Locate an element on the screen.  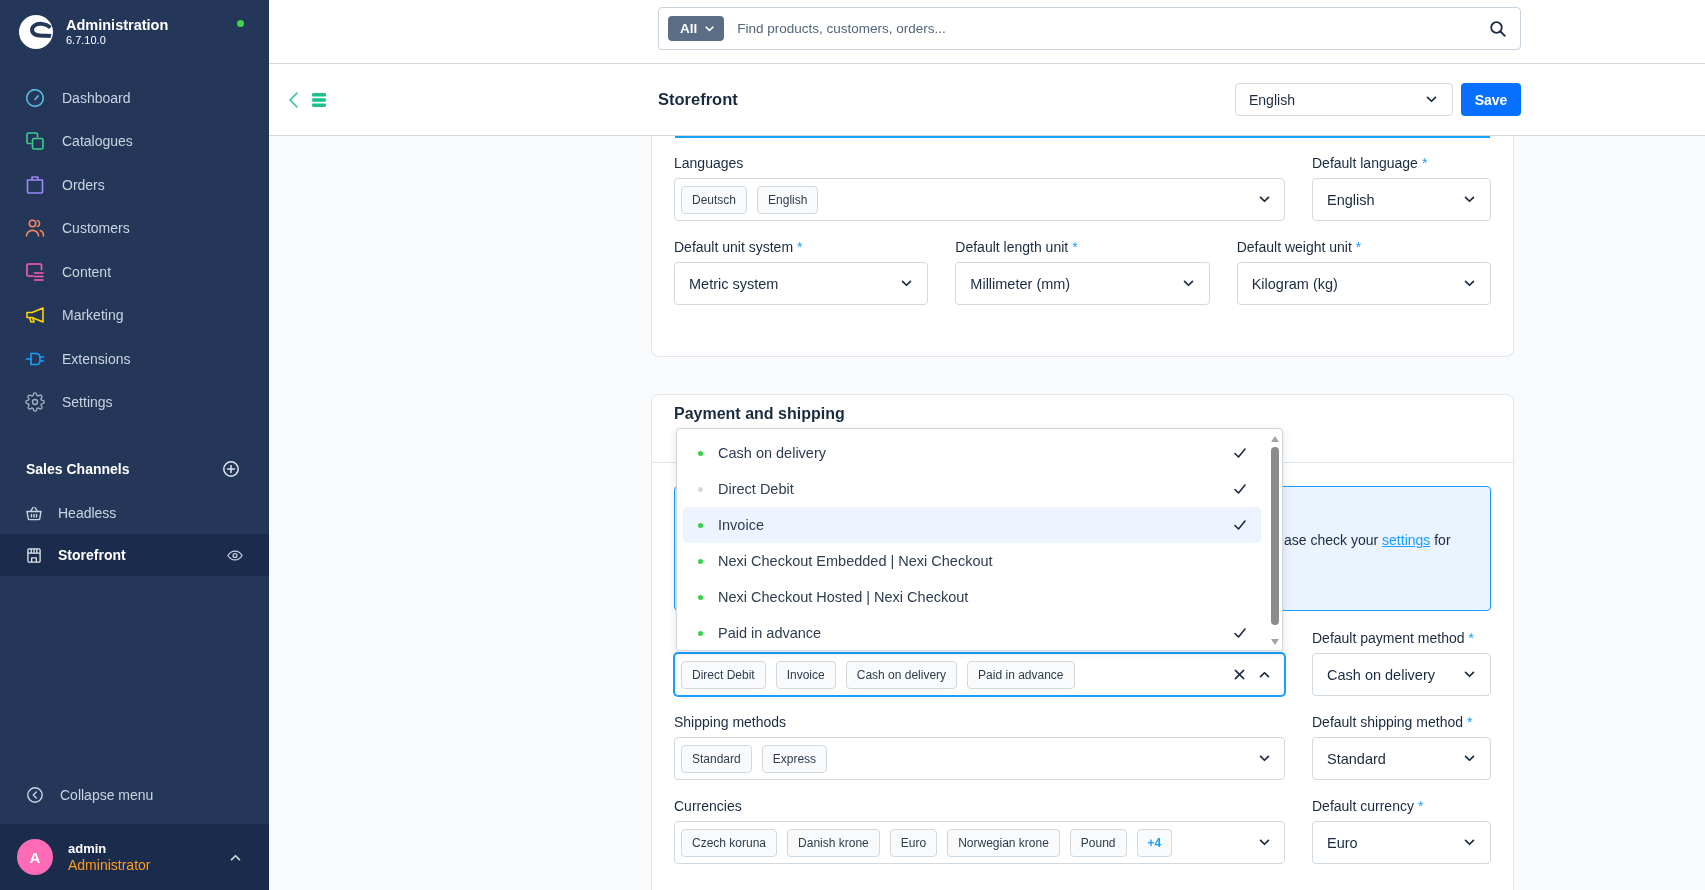
field-label: Default payment method * is located at coordinates (1393, 638).